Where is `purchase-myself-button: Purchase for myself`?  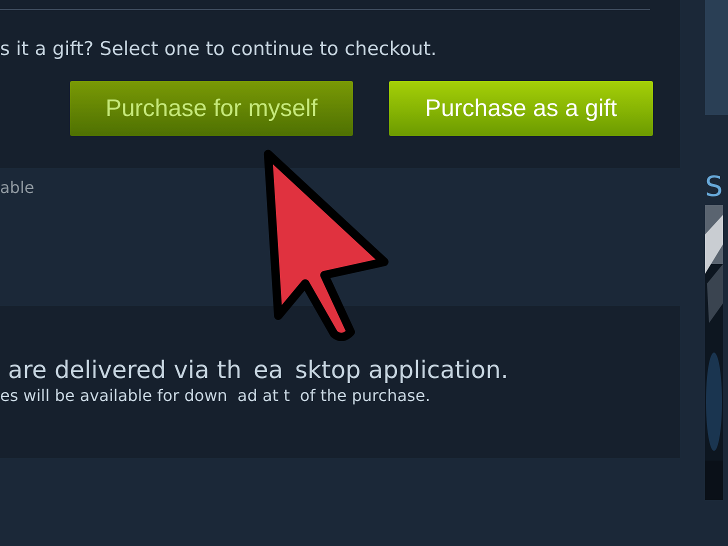 purchase-myself-button: Purchase for myself is located at coordinates (211, 108).